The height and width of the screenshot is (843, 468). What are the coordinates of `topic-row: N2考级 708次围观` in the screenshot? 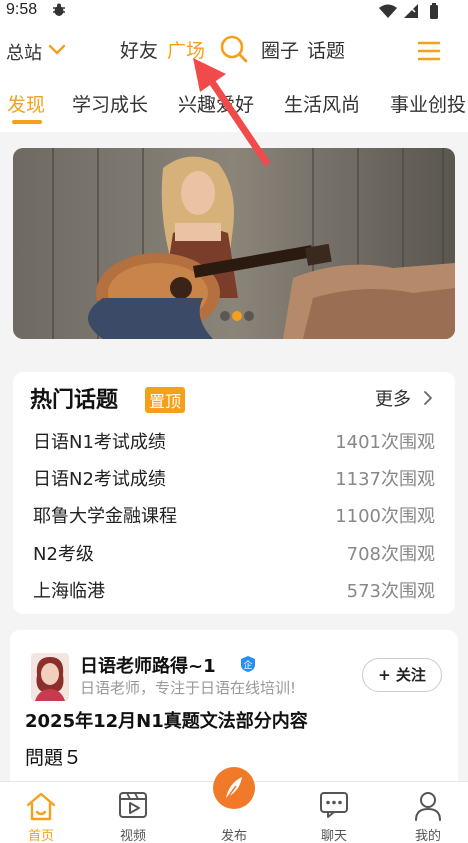 It's located at (234, 555).